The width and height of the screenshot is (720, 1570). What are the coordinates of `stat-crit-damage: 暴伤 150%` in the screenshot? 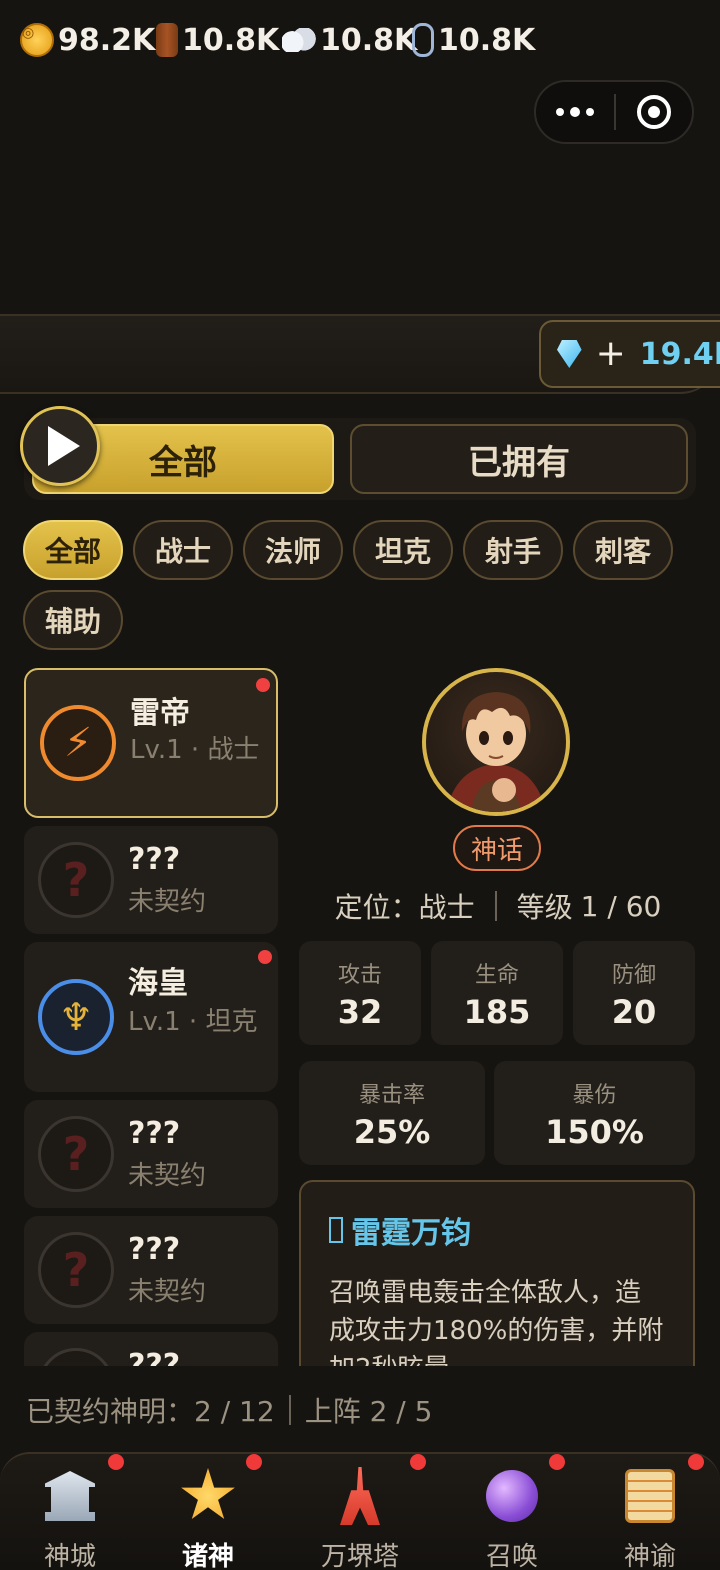 It's located at (594, 1113).